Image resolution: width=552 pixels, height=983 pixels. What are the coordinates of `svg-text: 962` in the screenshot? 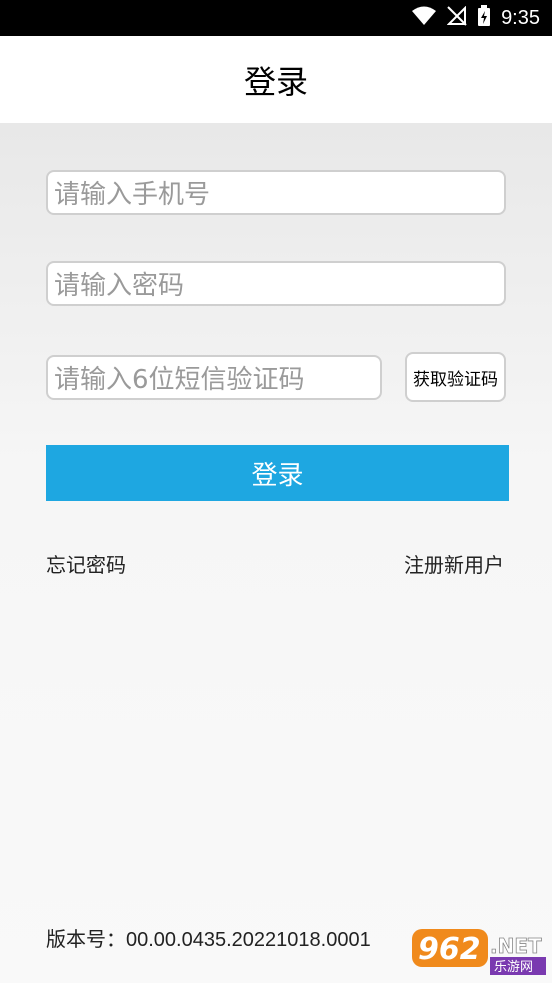 It's located at (449, 949).